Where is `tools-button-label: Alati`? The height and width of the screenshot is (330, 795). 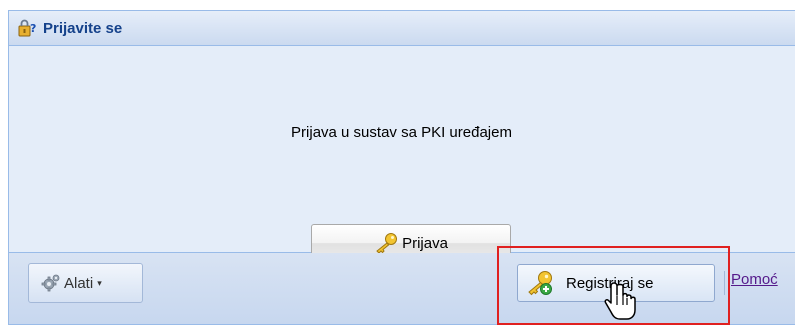 tools-button-label: Alati is located at coordinates (79, 283).